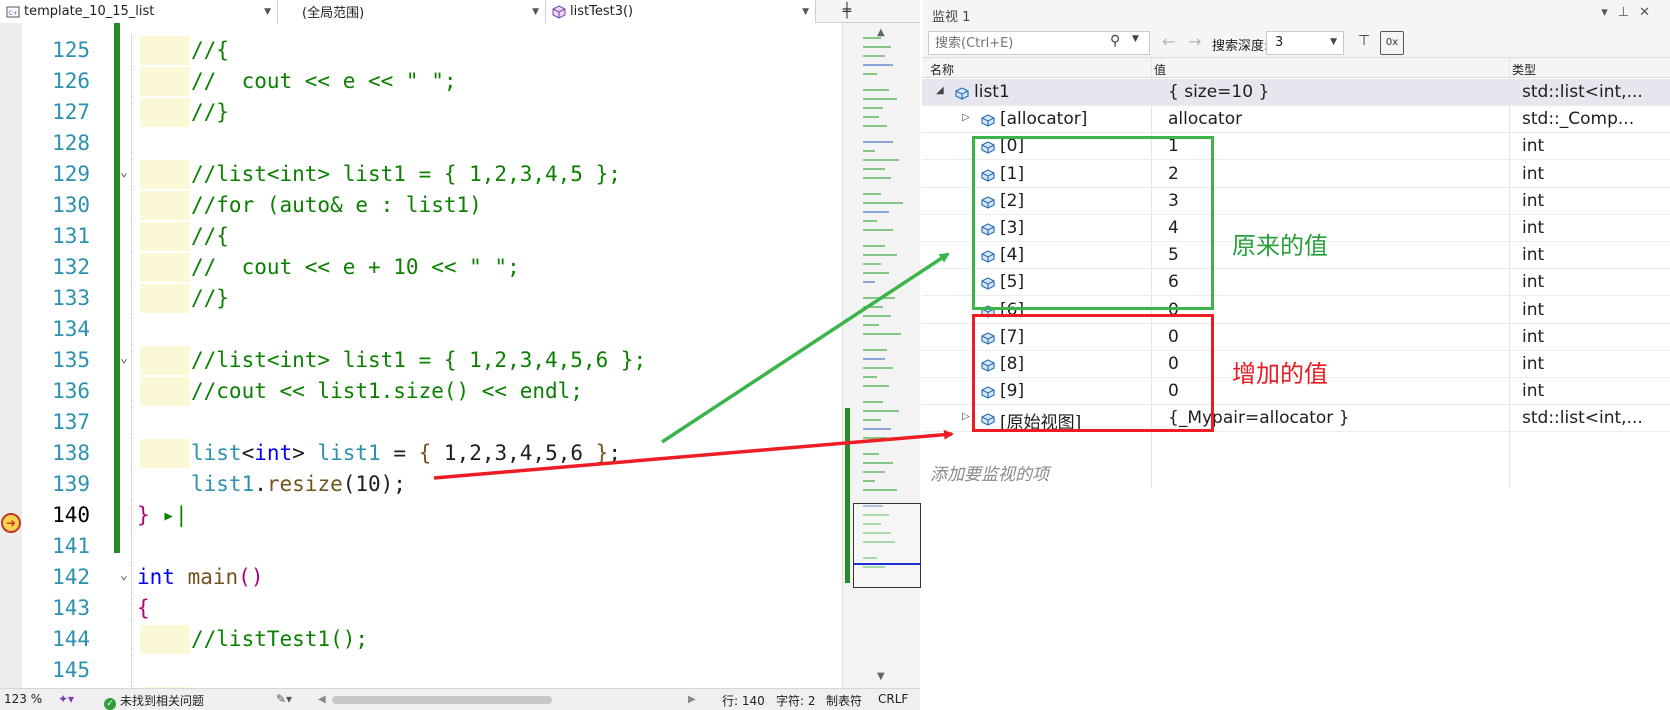 The height and width of the screenshot is (710, 1670). I want to click on minimap-viewport, so click(887, 545).